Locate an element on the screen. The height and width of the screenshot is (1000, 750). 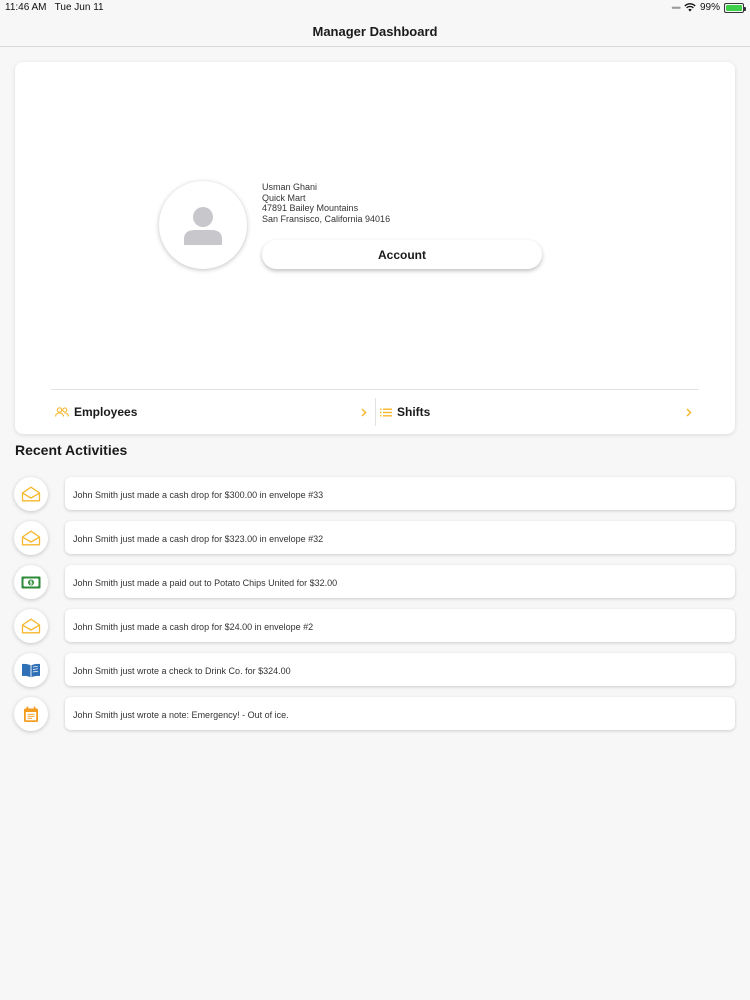
cash-icon: $ is located at coordinates (31, 582).